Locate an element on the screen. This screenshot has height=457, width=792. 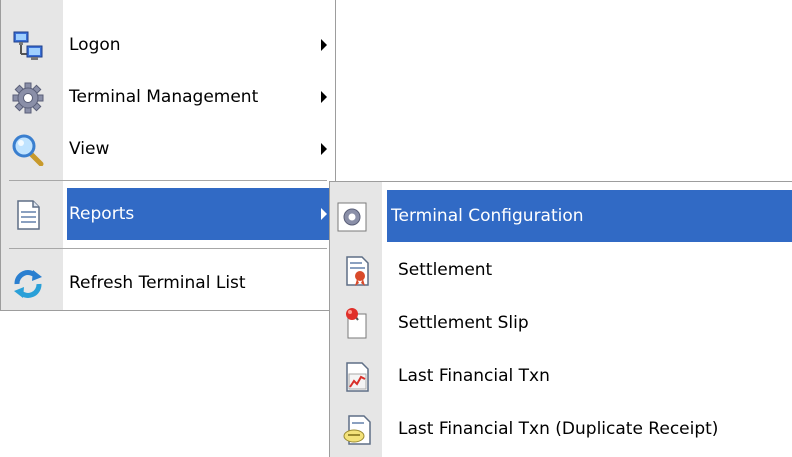
menu-item-terminal-management: Terminal Management is located at coordinates (168, 97).